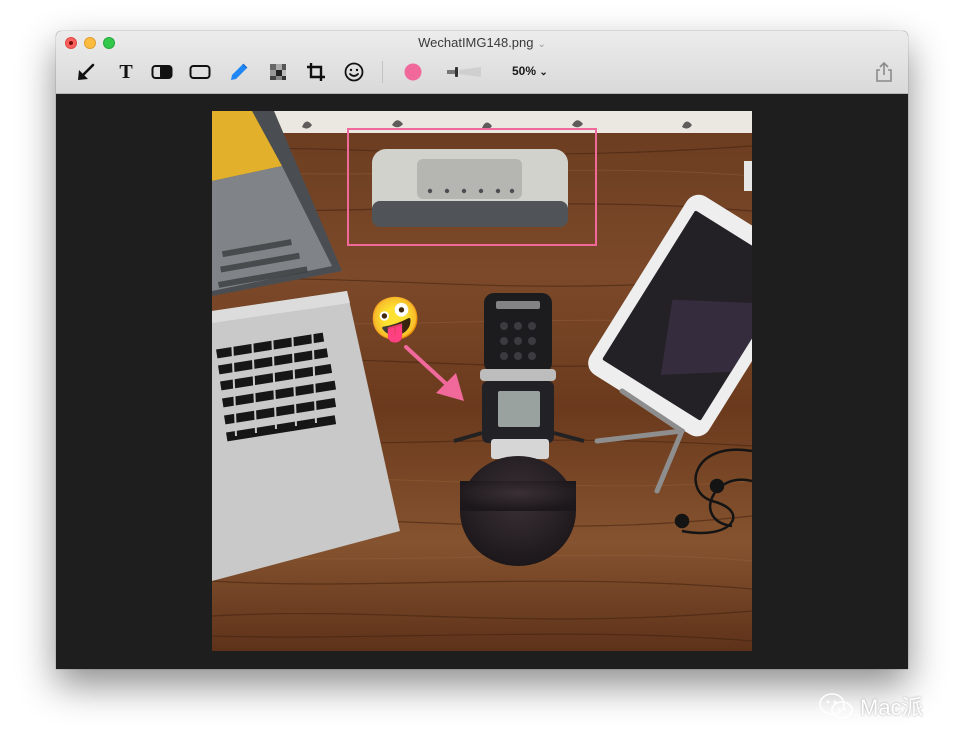  I want to click on highlight-icon, so click(162, 72).